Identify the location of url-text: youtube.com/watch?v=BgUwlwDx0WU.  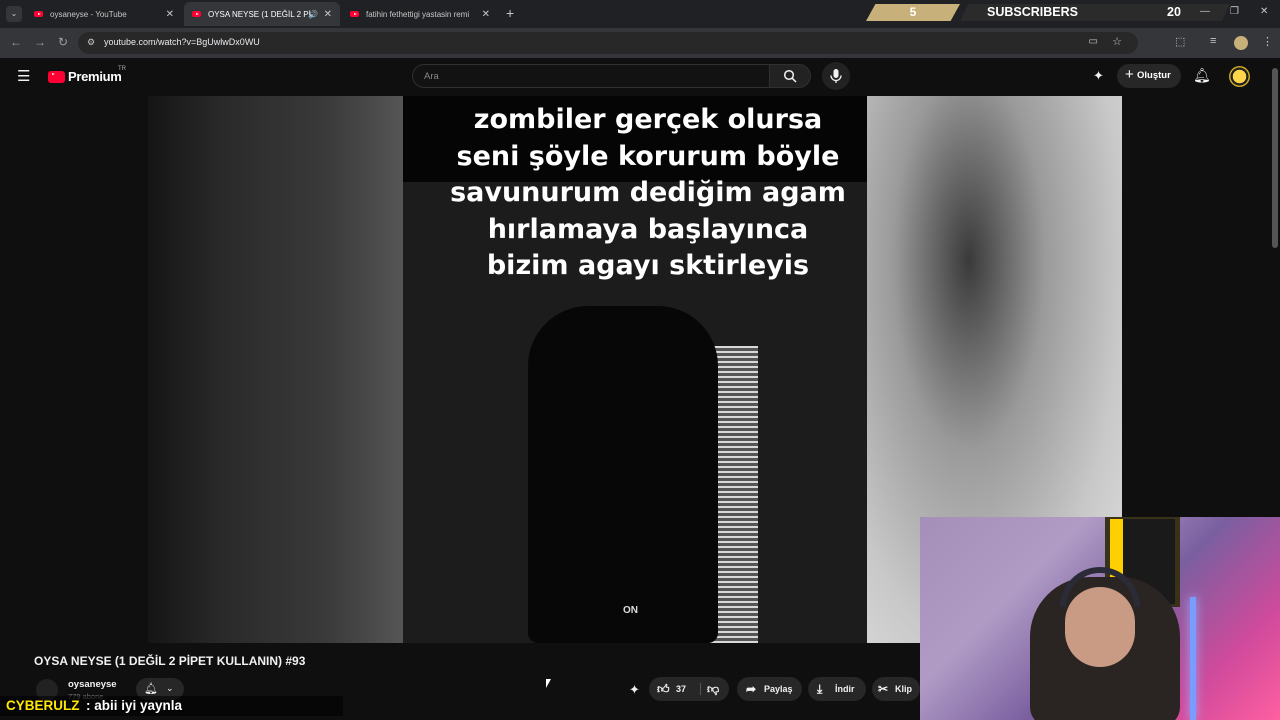
(182, 42).